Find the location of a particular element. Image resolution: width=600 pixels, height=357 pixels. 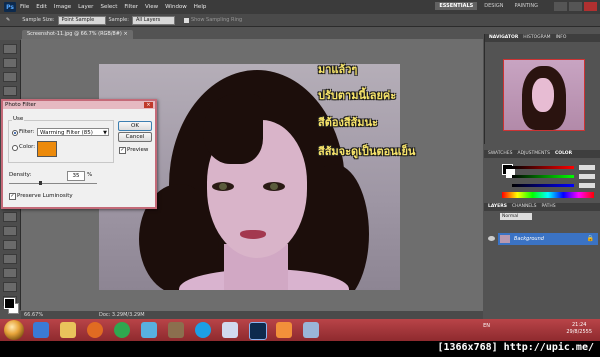

preserve-luminosity-label: Preserve Luminosity is located at coordinates (45, 196).